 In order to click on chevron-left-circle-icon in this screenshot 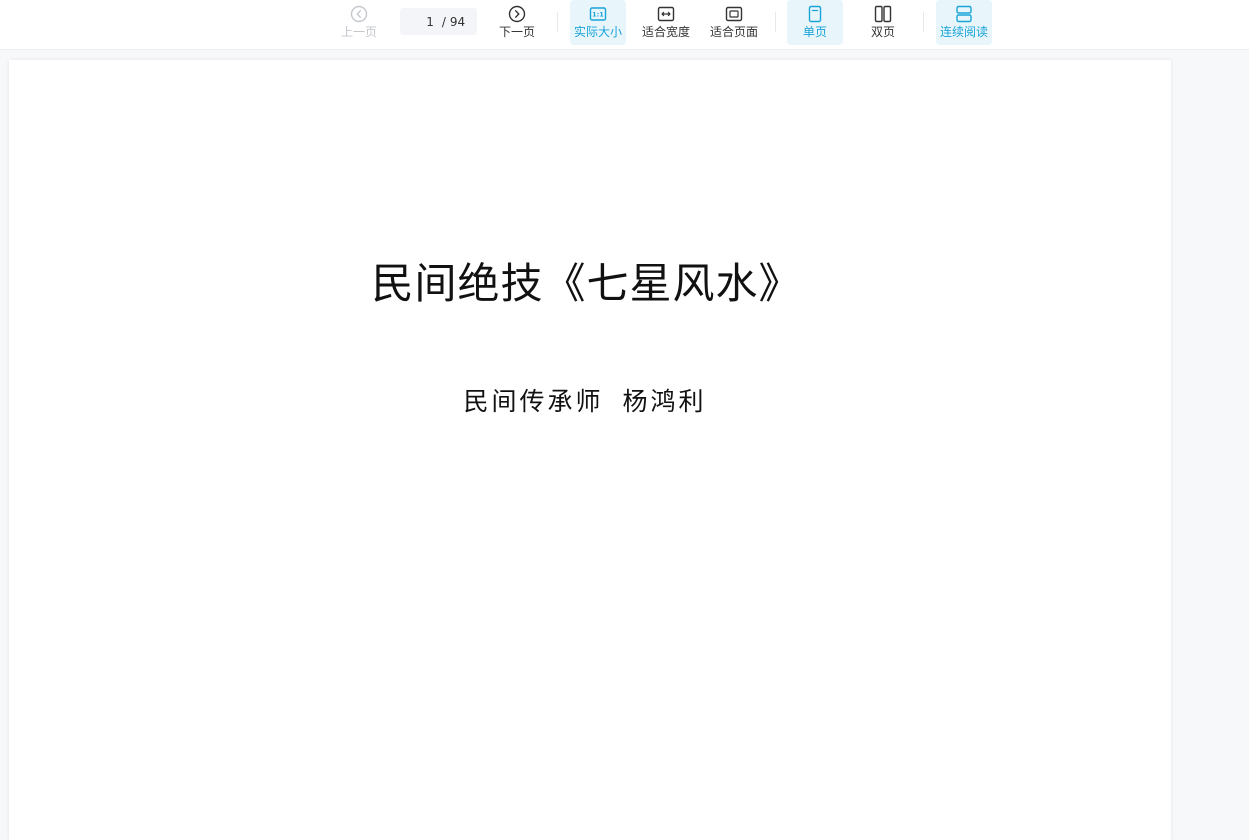, I will do `click(359, 14)`.